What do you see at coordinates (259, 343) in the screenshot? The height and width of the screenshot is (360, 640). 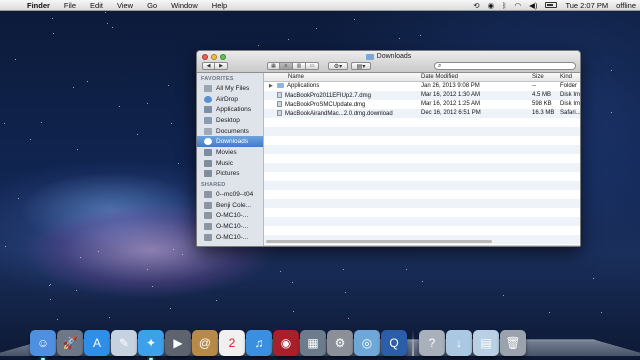 I see `itunes-icon: ♫` at bounding box center [259, 343].